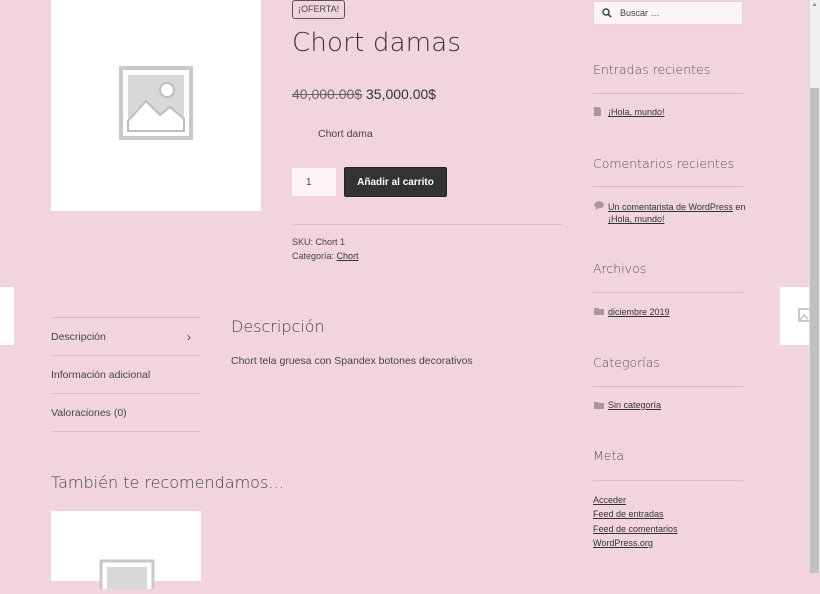  What do you see at coordinates (126, 552) in the screenshot?
I see `related-product-card` at bounding box center [126, 552].